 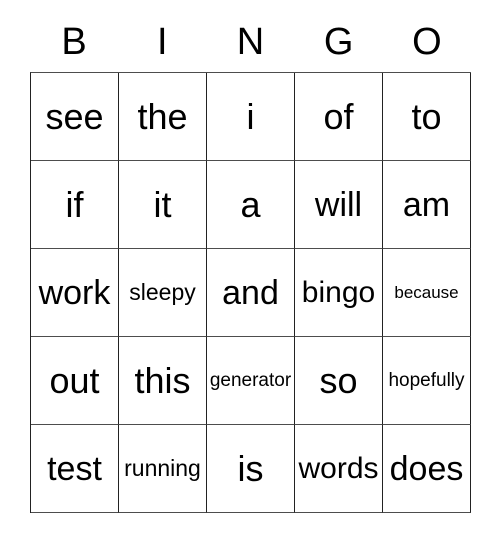 I want to click on bingo-cell-label: a, so click(x=250, y=204).